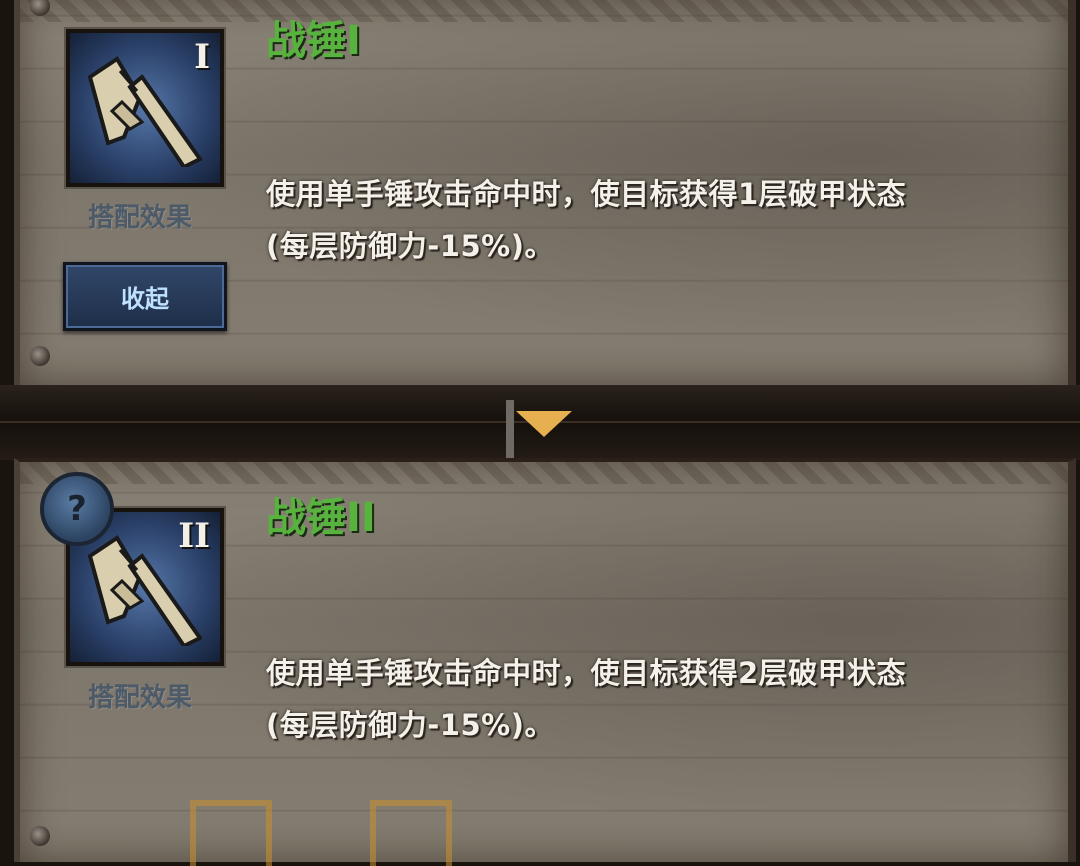 The height and width of the screenshot is (866, 1080). Describe the element at coordinates (586, 194) in the screenshot. I see `description-line: 使用单手锤攻击命中时，使目标获得1层破甲状态` at that location.